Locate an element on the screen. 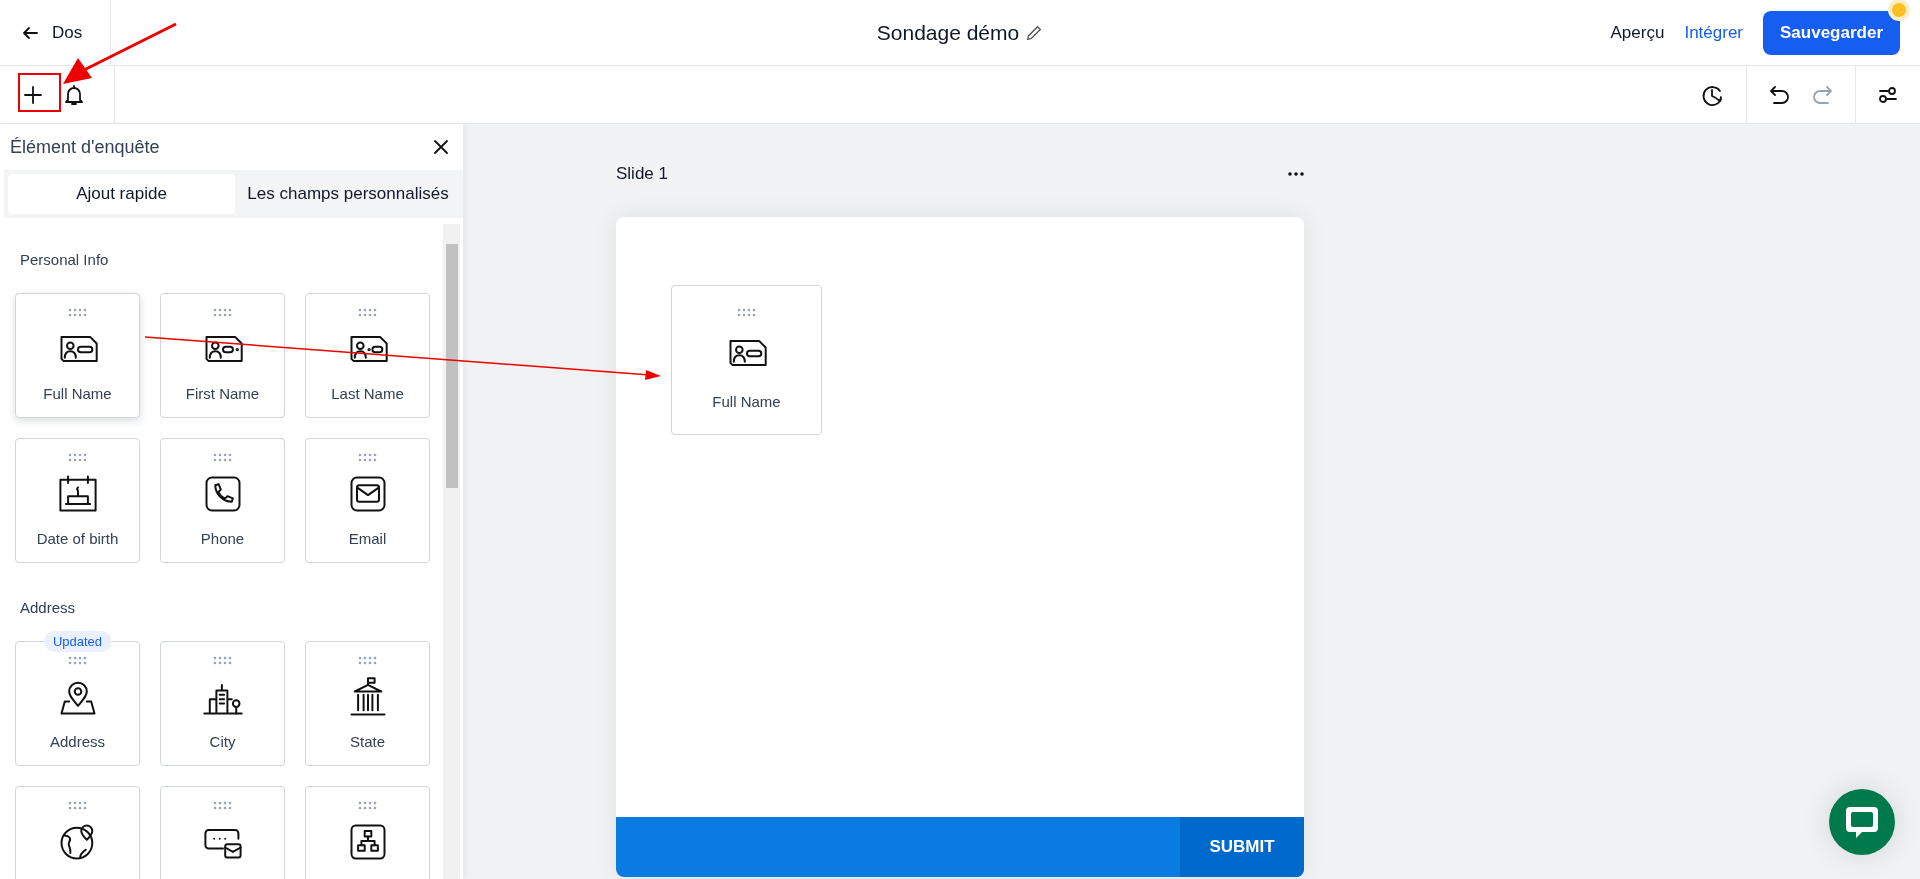 Image resolution: width=1920 pixels, height=879 pixels. preview-link: Aperçu is located at coordinates (1637, 32).